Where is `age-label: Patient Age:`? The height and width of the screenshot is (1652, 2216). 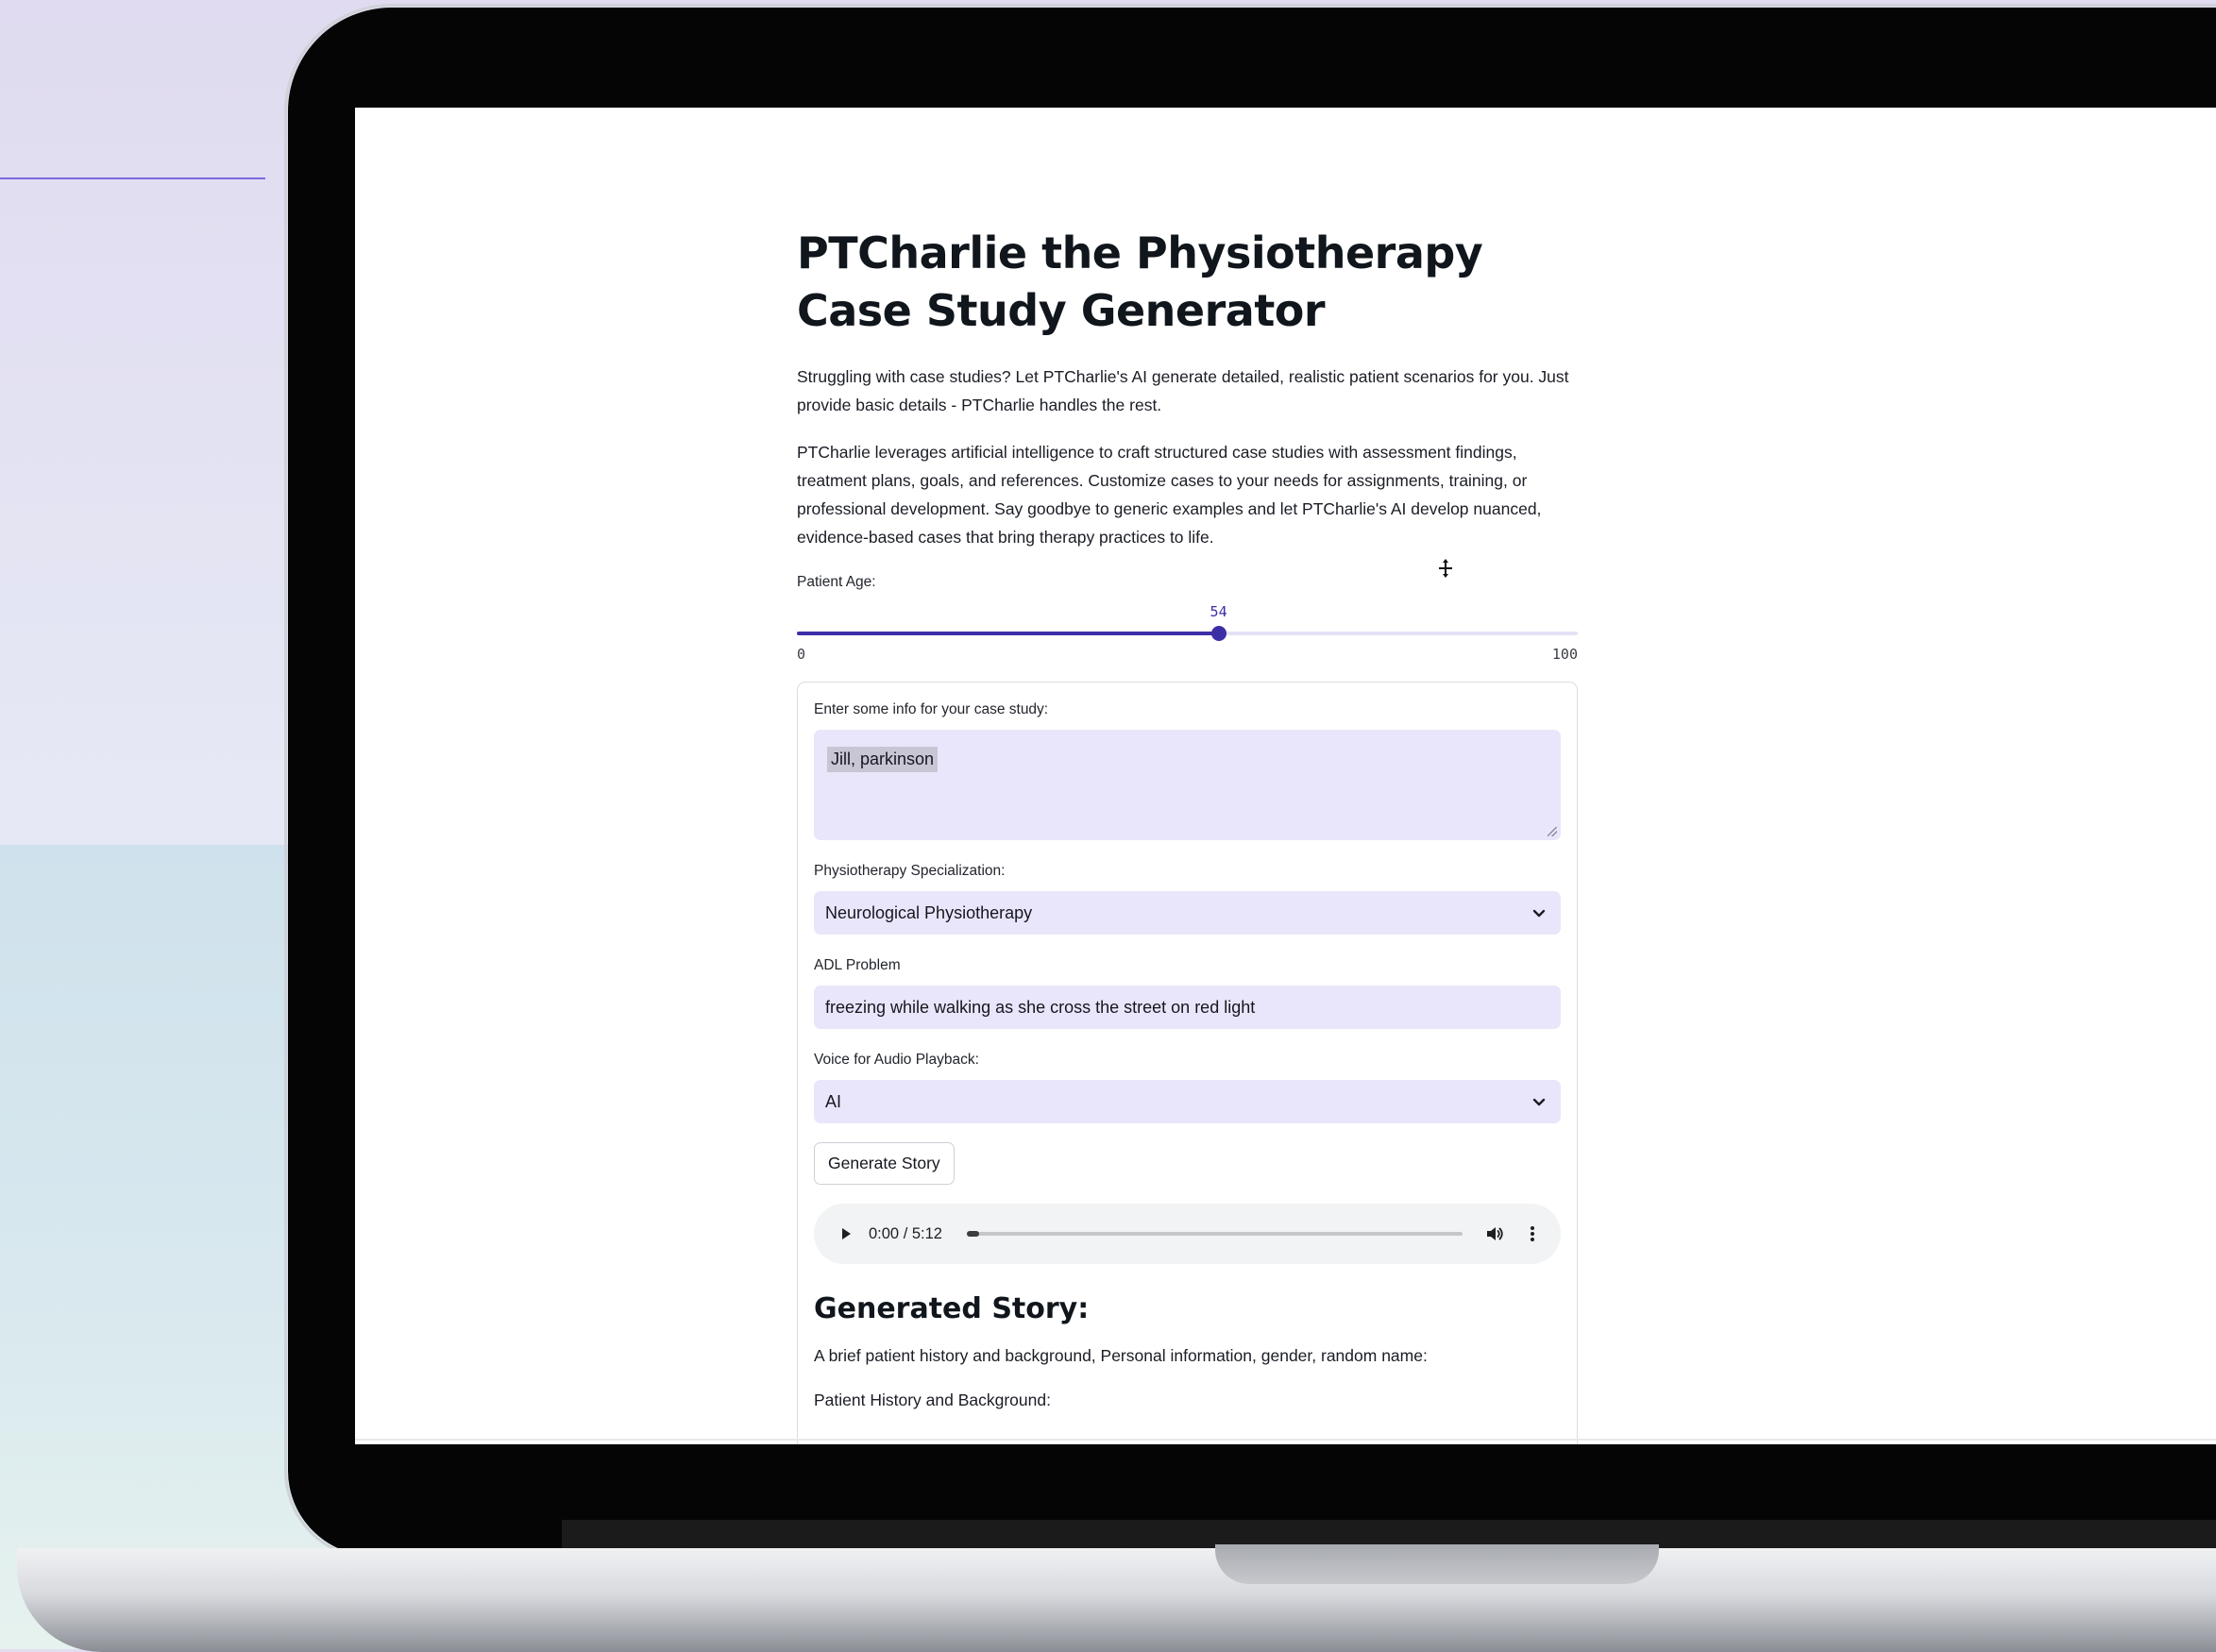 age-label: Patient Age: is located at coordinates (836, 582).